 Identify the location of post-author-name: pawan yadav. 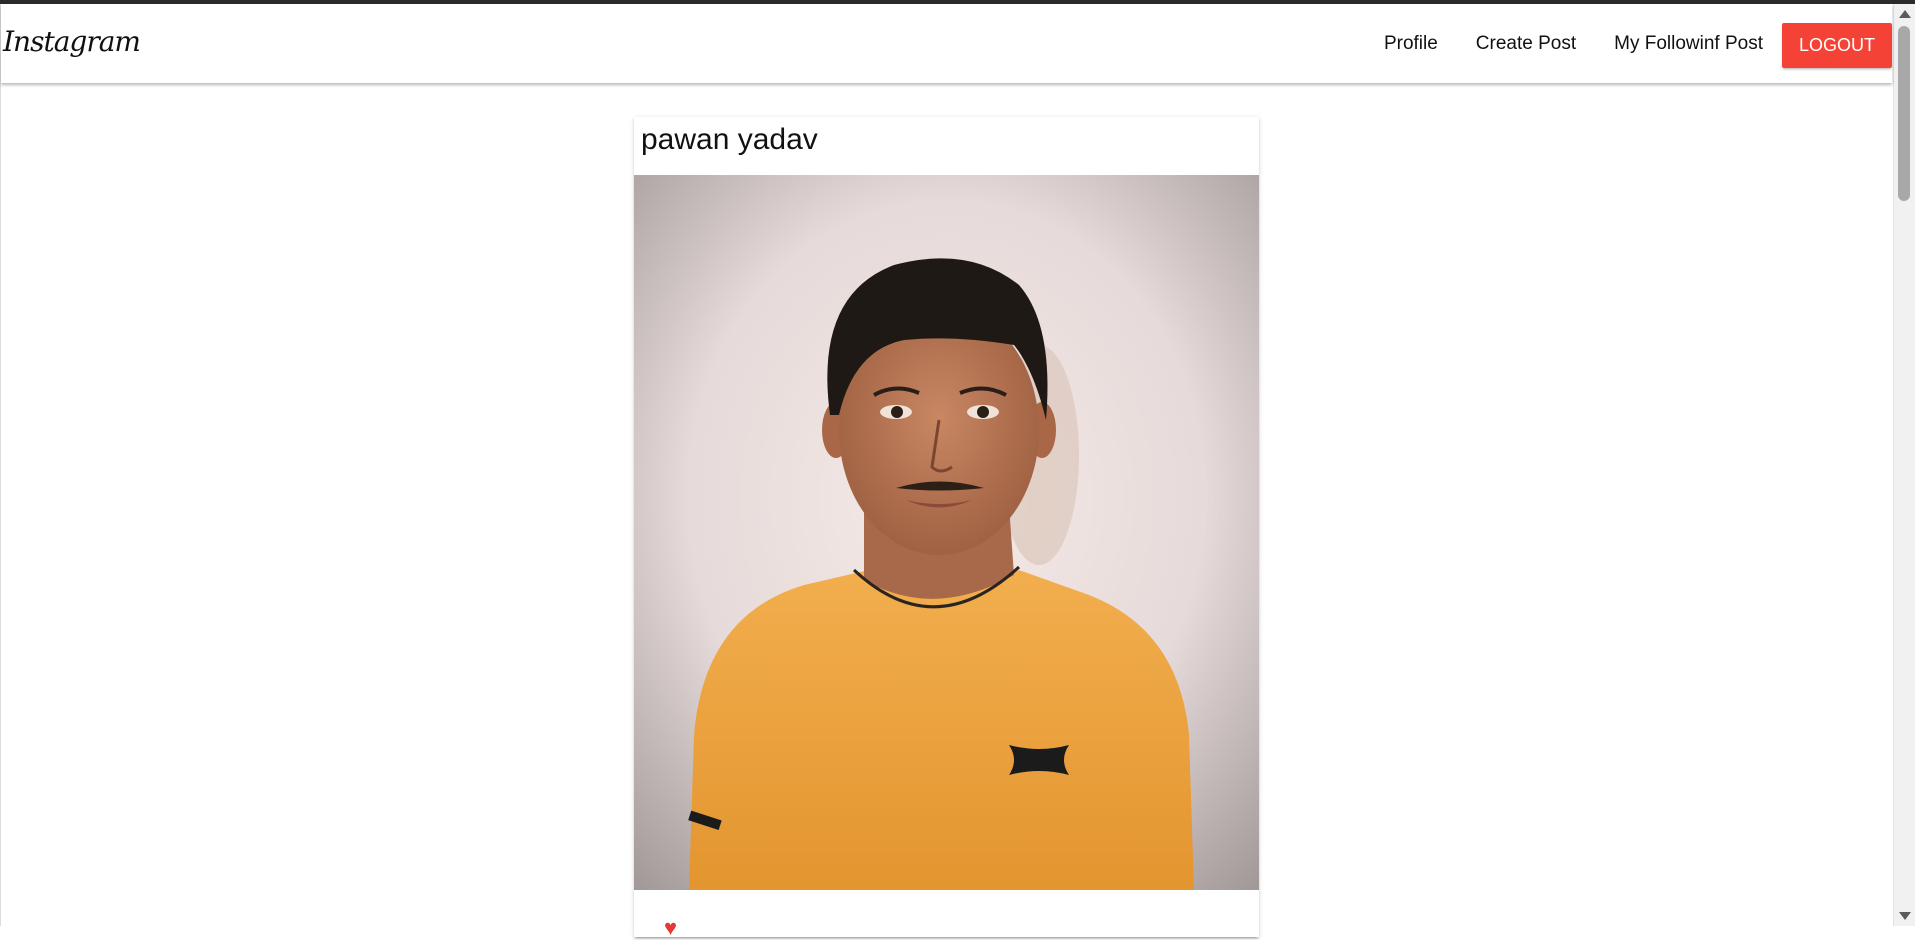
(729, 140).